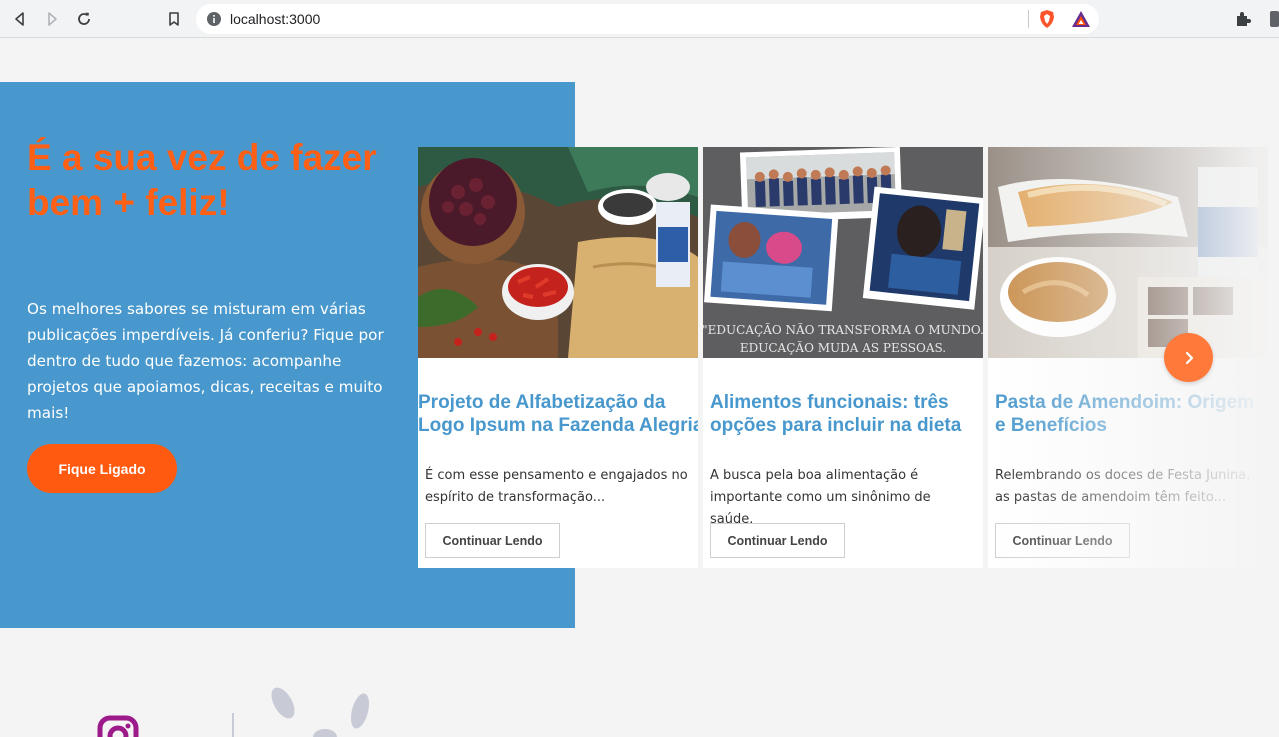  I want to click on carousel-next-button, so click(1188, 357).